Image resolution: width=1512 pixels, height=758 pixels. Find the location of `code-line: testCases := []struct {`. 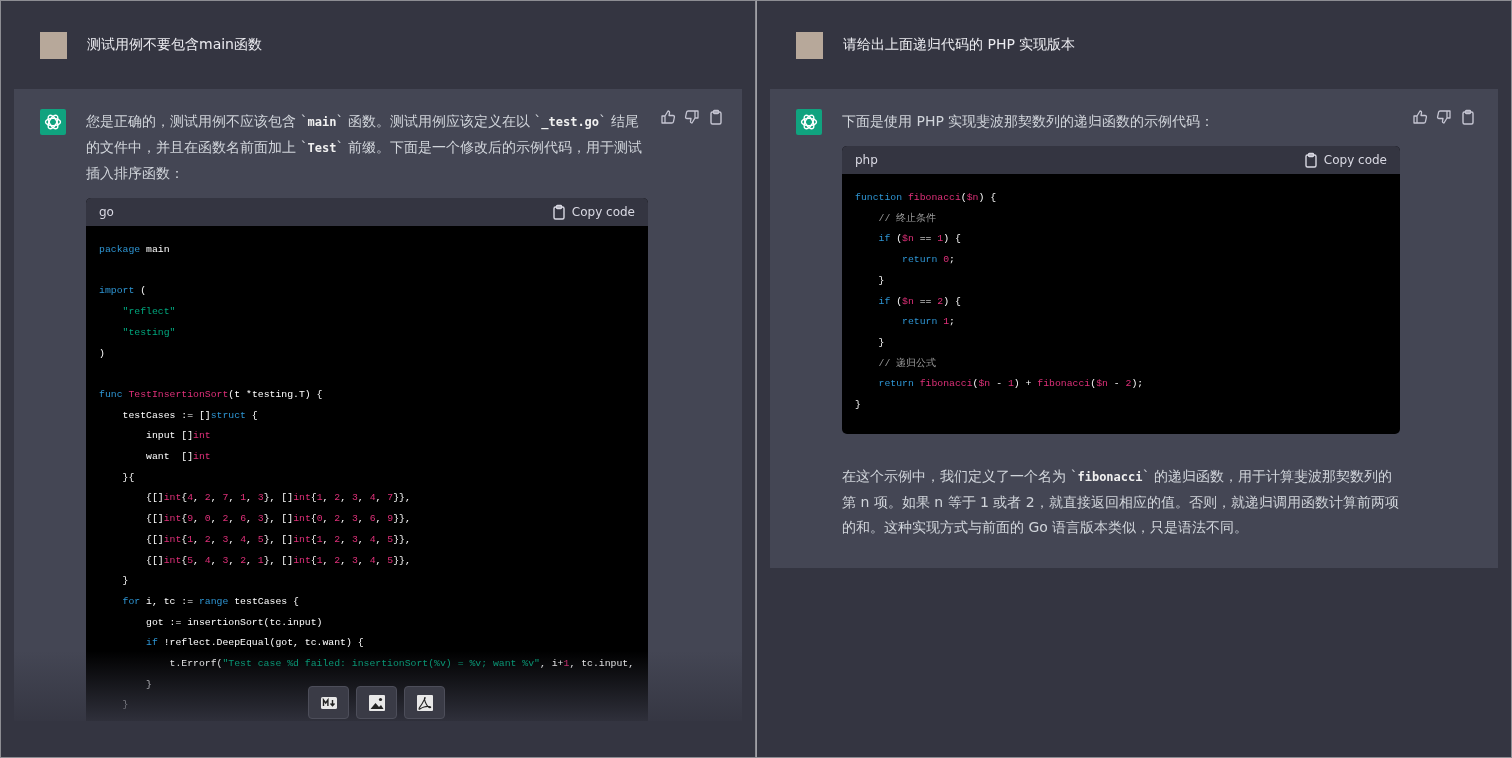

code-line: testCases := []struct { is located at coordinates (189, 415).